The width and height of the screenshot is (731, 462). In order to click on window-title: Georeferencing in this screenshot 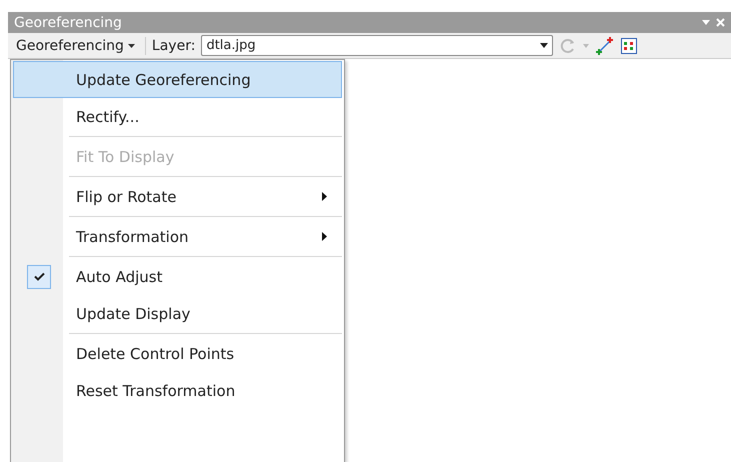, I will do `click(68, 22)`.